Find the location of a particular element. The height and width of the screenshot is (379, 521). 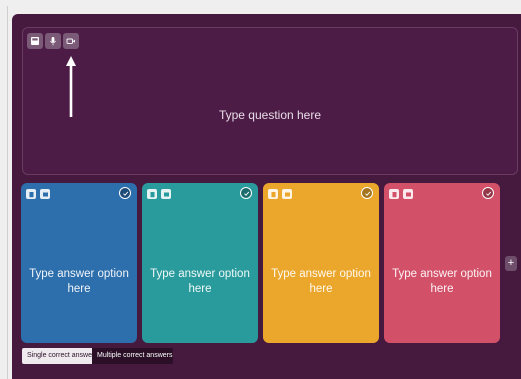

add-video-button is located at coordinates (71, 41).